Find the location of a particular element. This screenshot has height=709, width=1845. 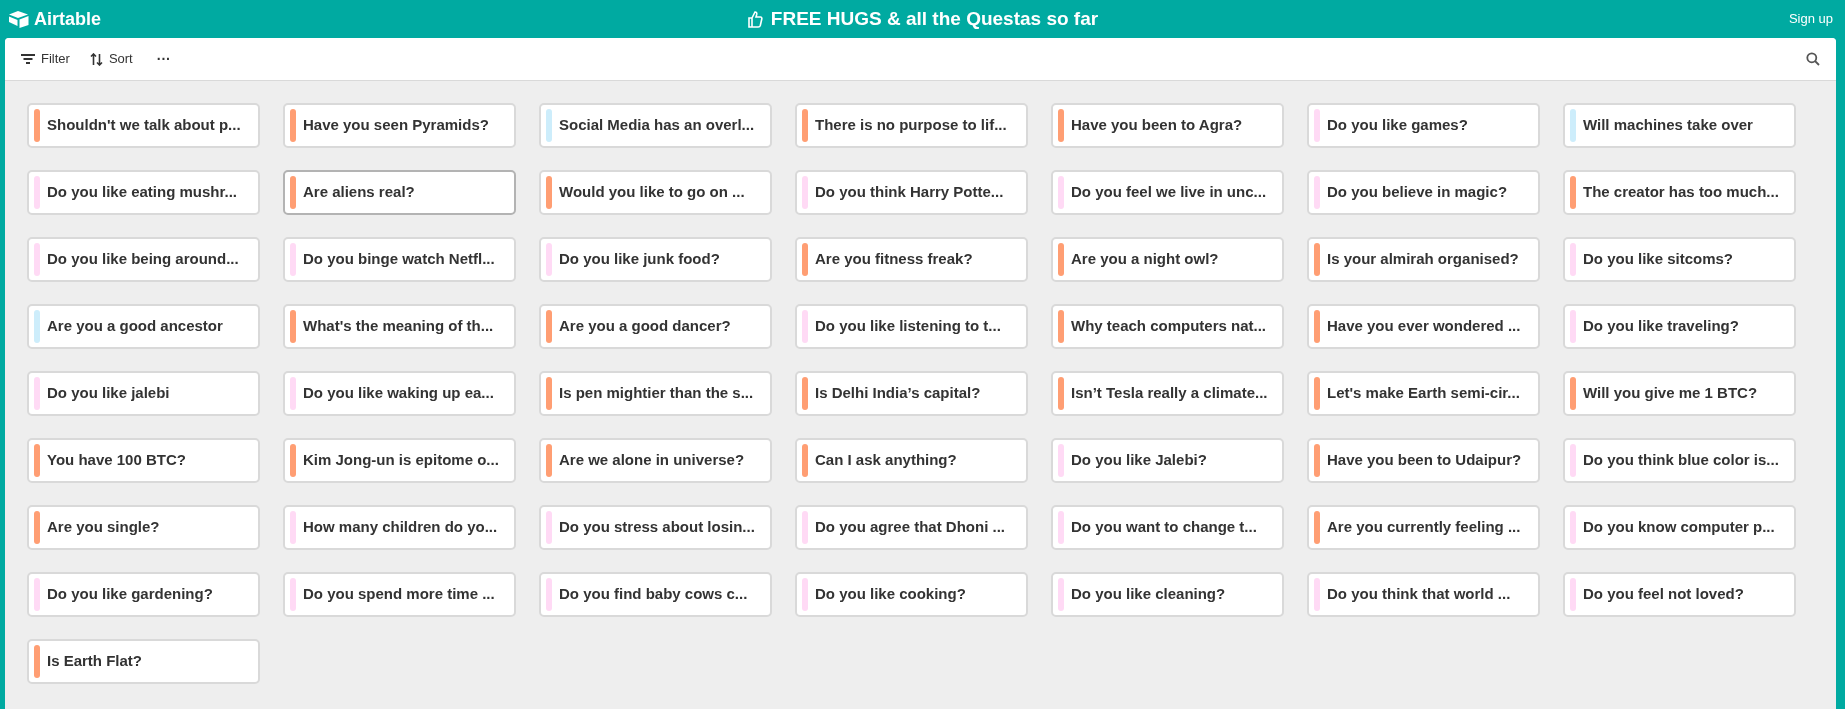

record-card: Do you like games? is located at coordinates (1423, 125).